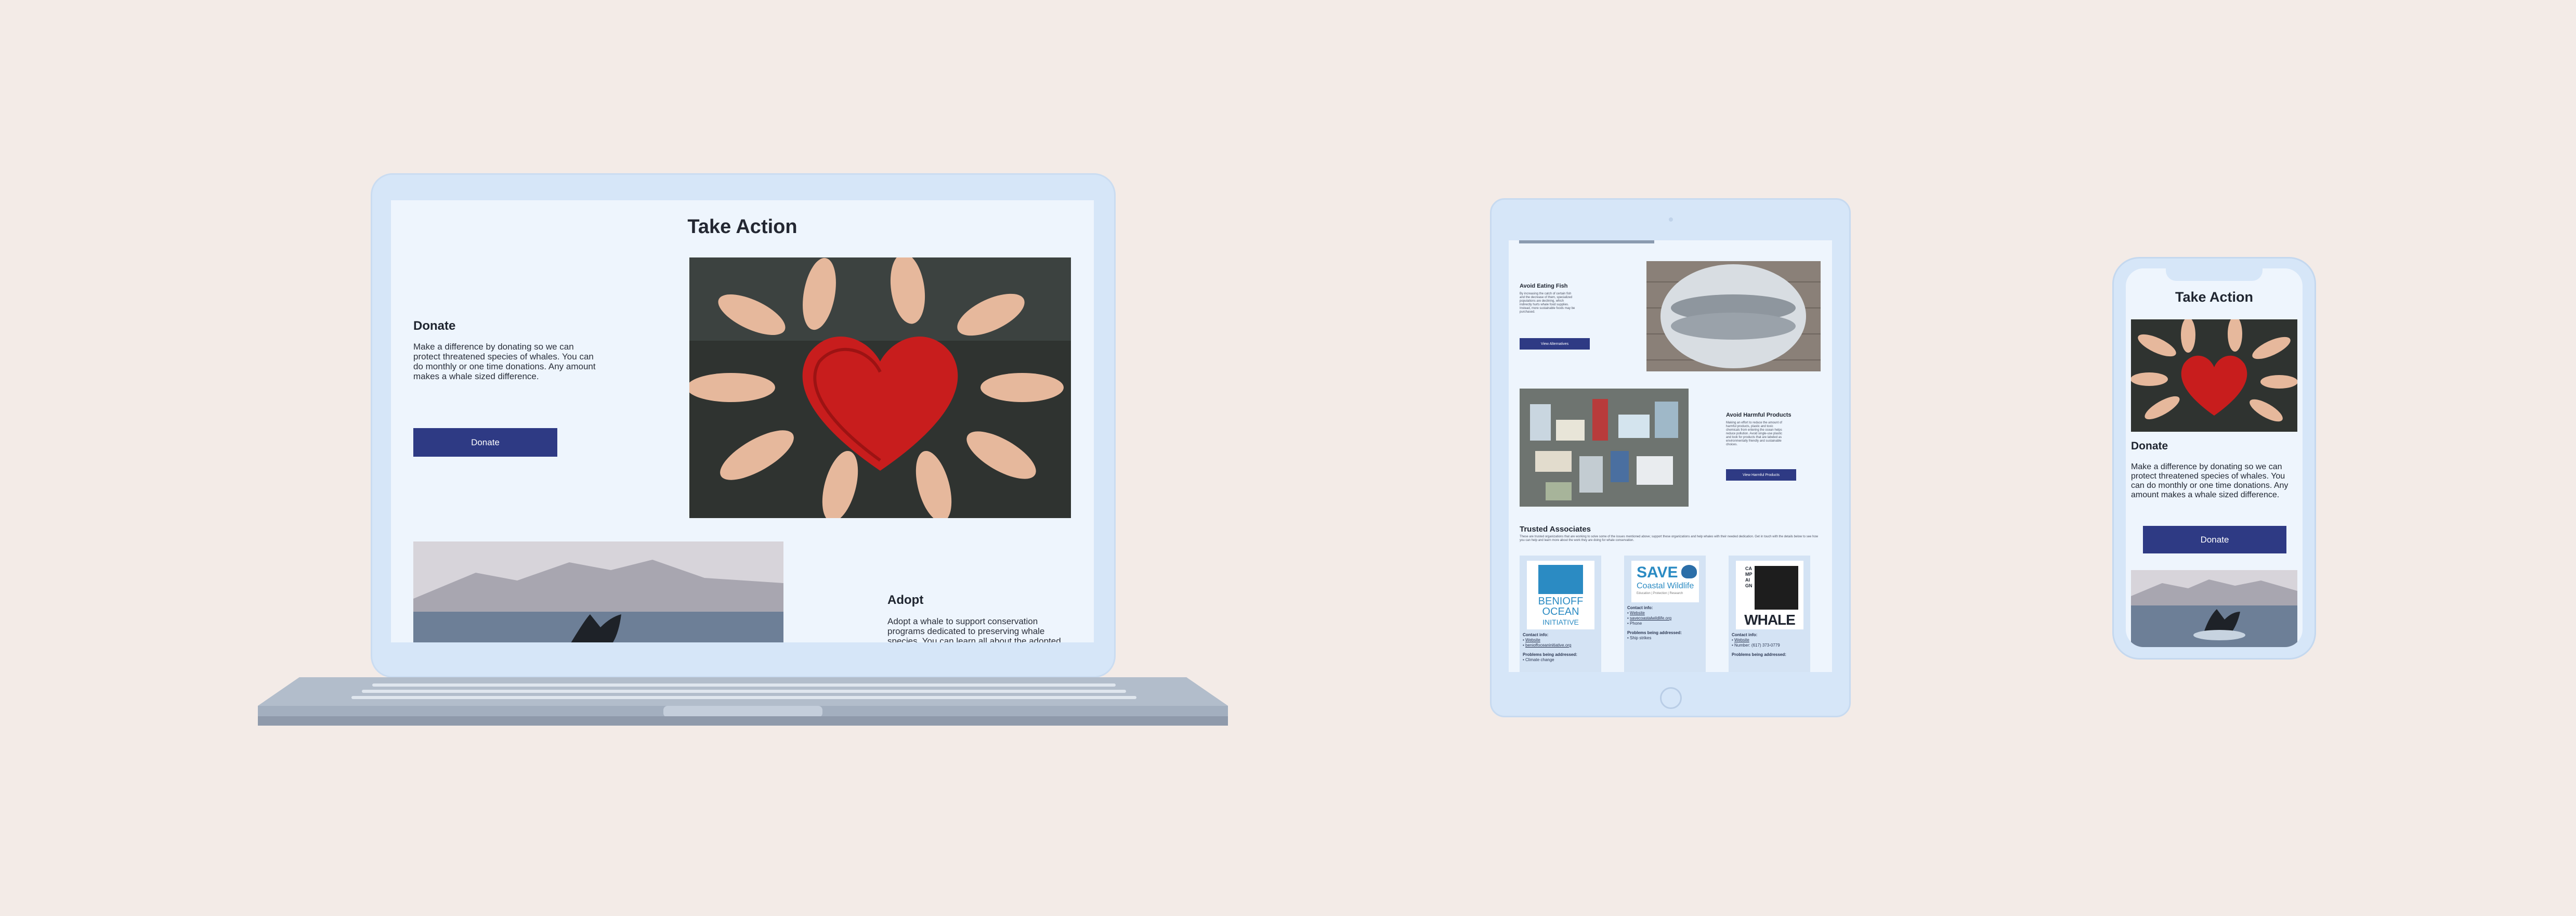 Image resolution: width=2576 pixels, height=916 pixels. What do you see at coordinates (1689, 571) in the screenshot?
I see `whale-tail-icon` at bounding box center [1689, 571].